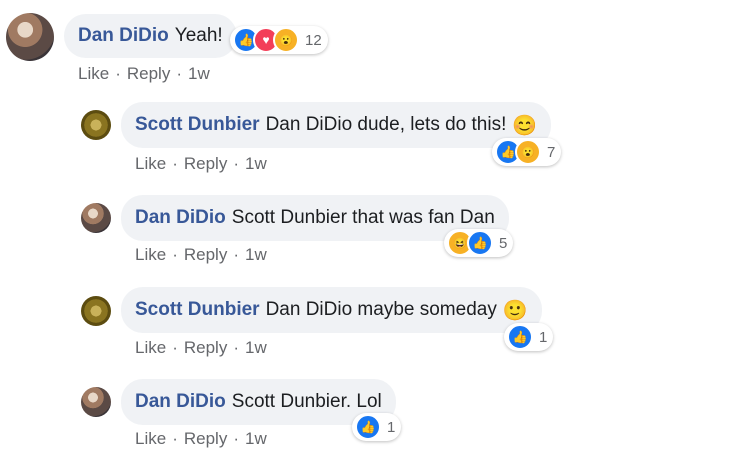 The width and height of the screenshot is (742, 463). Describe the element at coordinates (313, 40) in the screenshot. I see `reaction-count: 12` at that location.